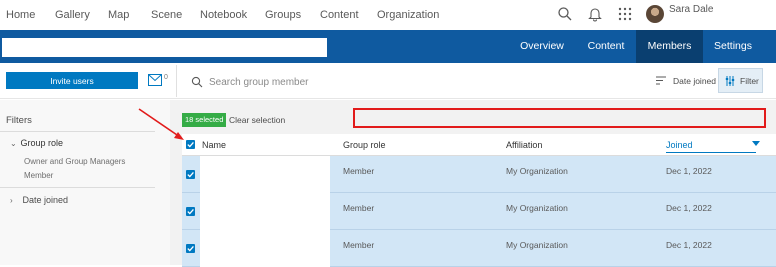 The height and width of the screenshot is (267, 776). What do you see at coordinates (364, 145) in the screenshot?
I see `column-header-group-role: Group role` at bounding box center [364, 145].